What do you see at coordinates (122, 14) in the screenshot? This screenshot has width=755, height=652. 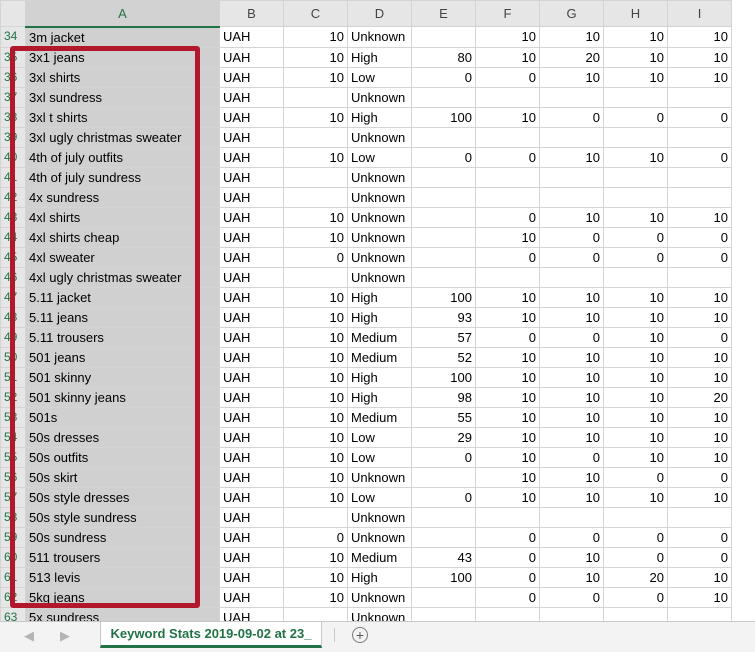 I see `column-header-a: A` at bounding box center [122, 14].